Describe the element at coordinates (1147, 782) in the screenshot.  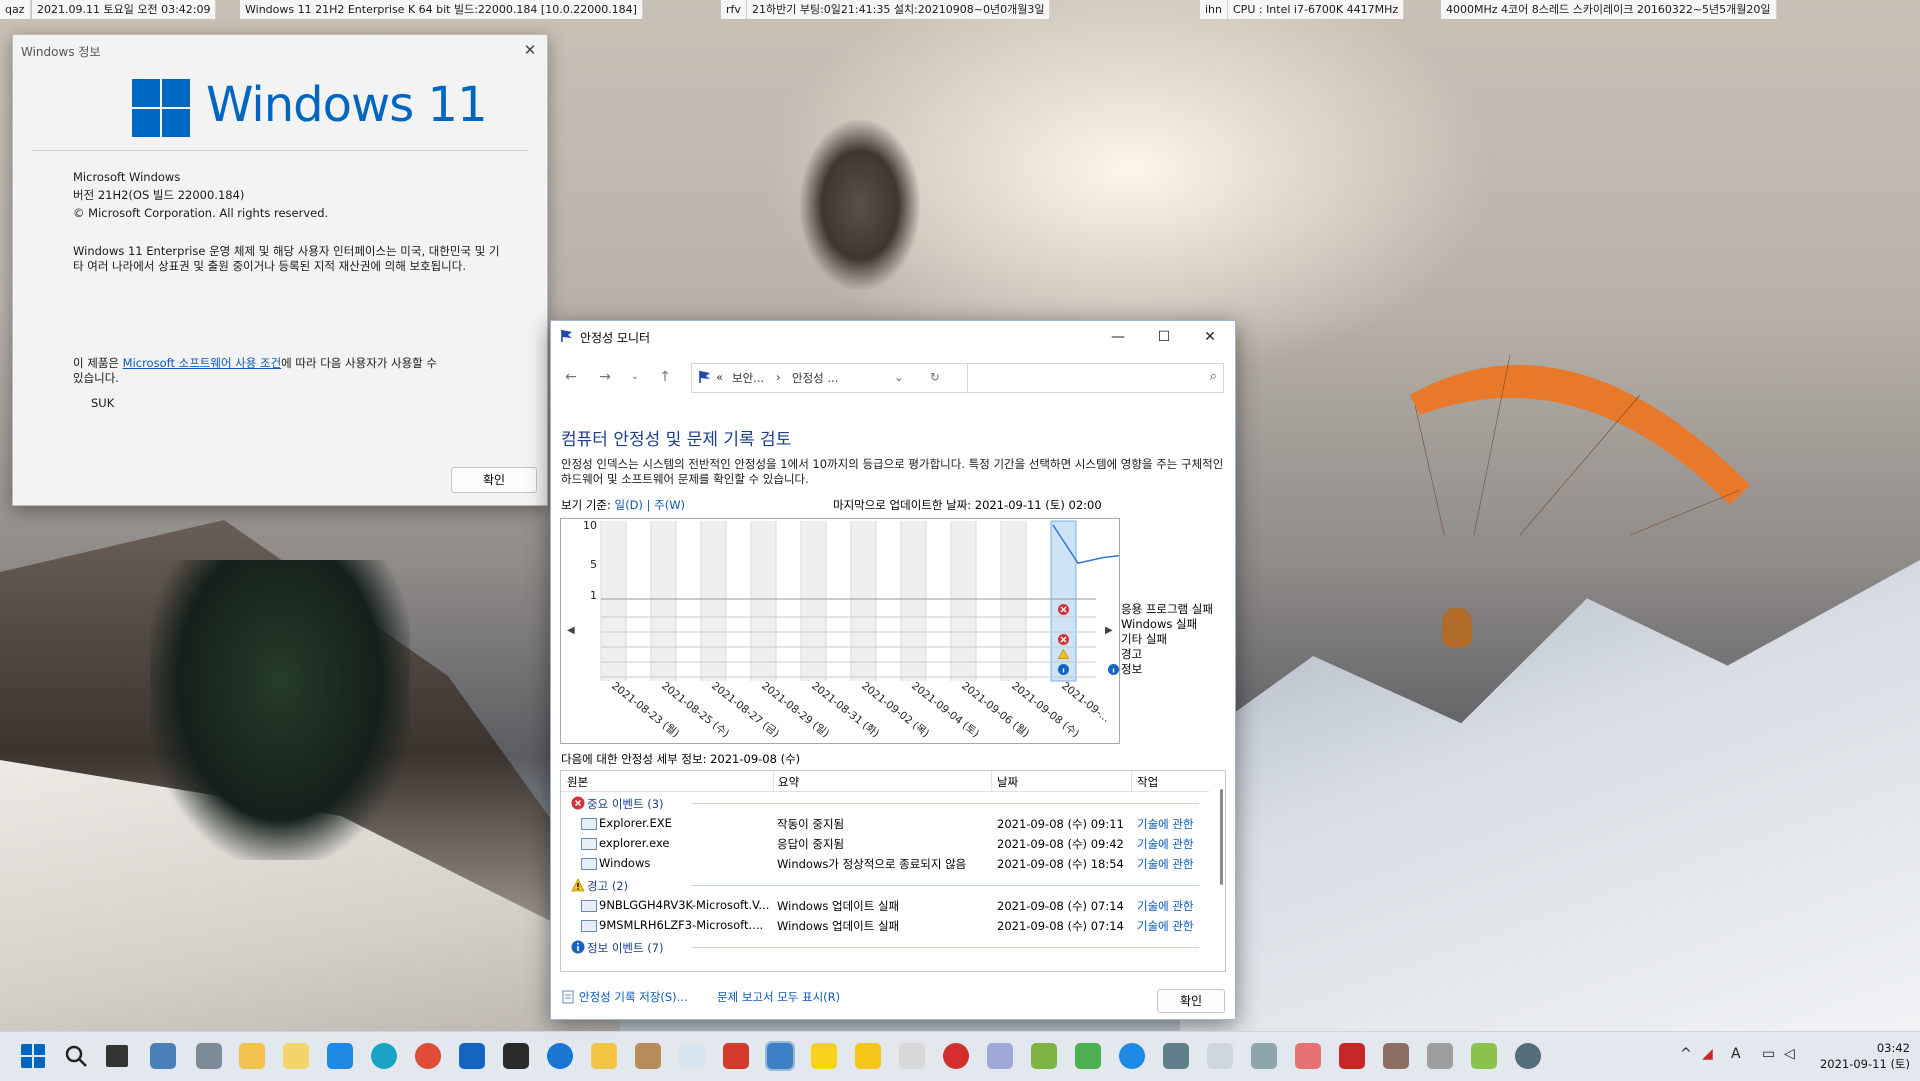
I see `column-action: 작업` at that location.